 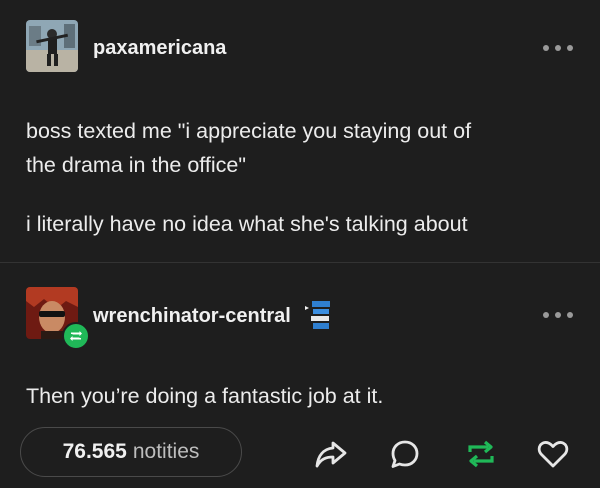 What do you see at coordinates (192, 316) in the screenshot?
I see `username: wrenchinator-central` at bounding box center [192, 316].